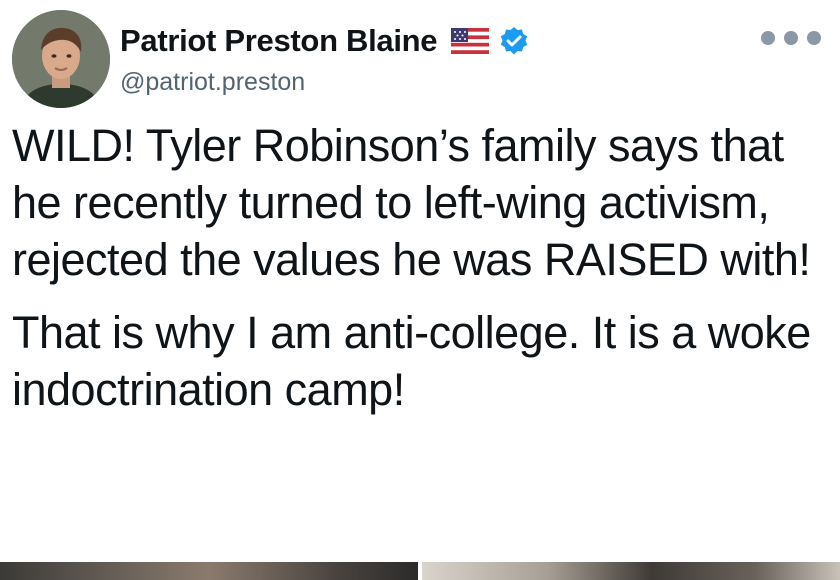 This screenshot has width=840, height=580. I want to click on avatar-photo, so click(61, 59).